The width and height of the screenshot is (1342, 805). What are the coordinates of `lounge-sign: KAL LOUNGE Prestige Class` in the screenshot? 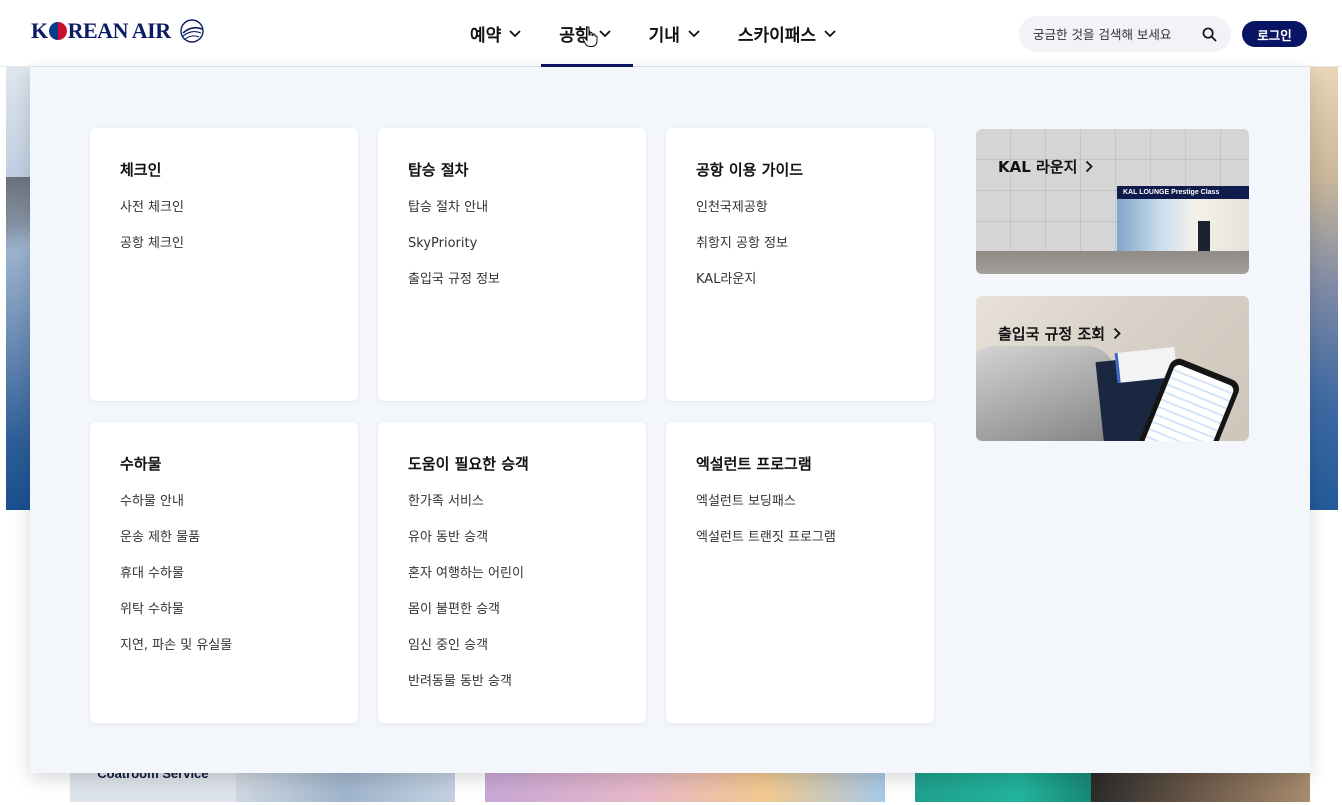 It's located at (1183, 192).